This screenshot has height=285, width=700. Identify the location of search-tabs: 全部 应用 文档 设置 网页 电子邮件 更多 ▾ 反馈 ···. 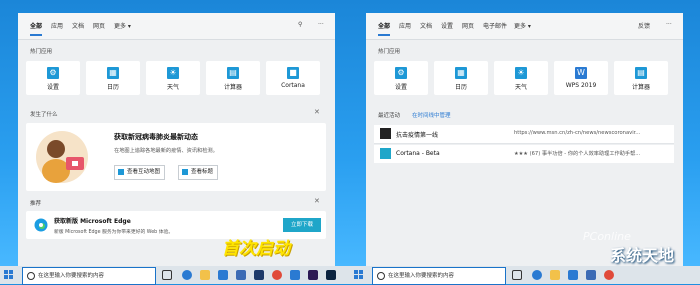
(524, 26).